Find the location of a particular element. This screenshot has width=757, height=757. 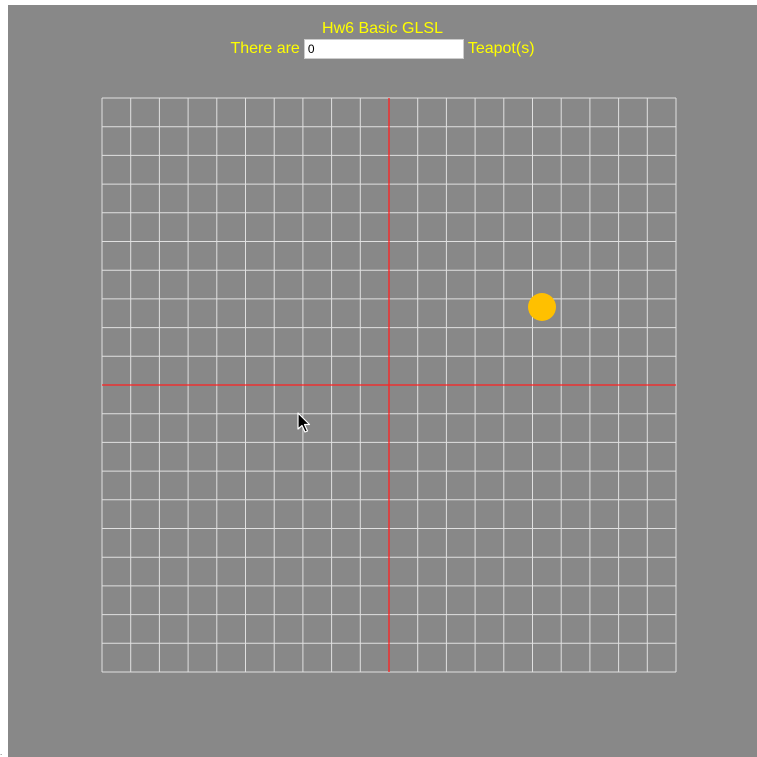

page-title: Hw6 Basic GLSL is located at coordinates (382, 28).